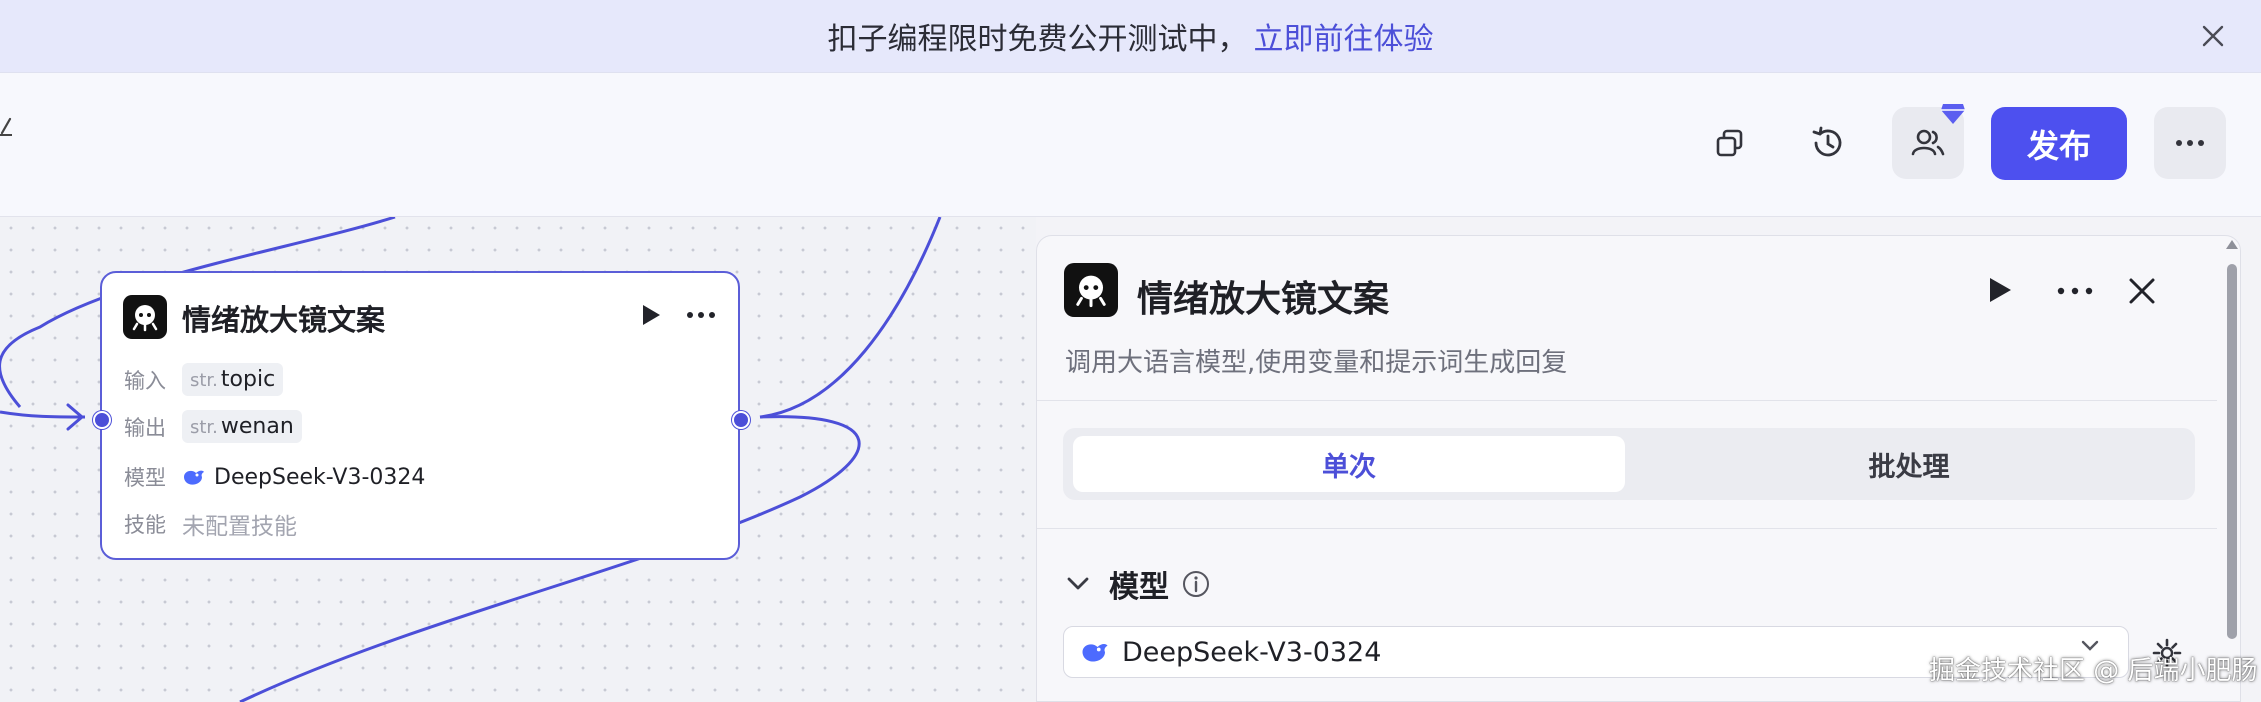 The width and height of the screenshot is (2261, 702). I want to click on input-variable-name: topic, so click(248, 379).